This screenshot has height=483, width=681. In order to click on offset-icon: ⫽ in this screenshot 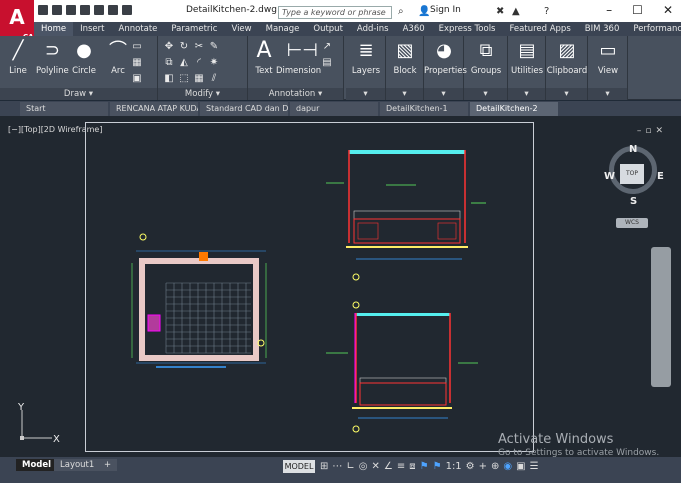, I will do `click(214, 79)`.